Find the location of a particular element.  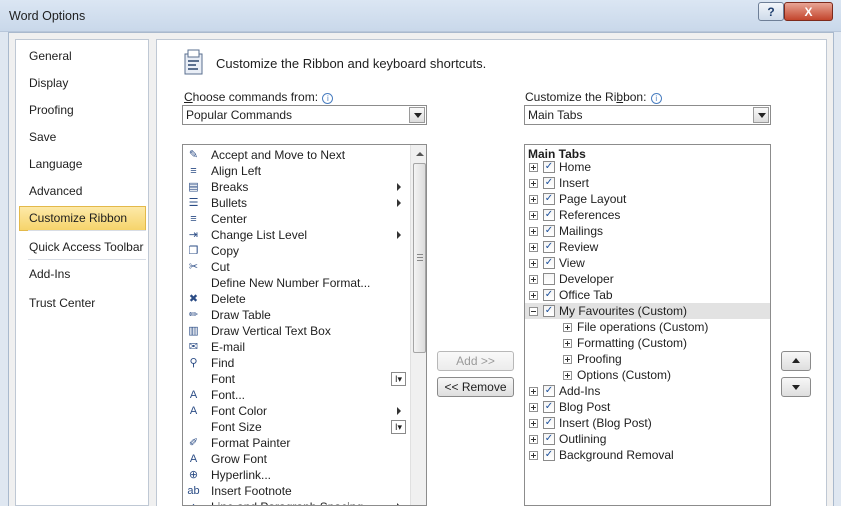

command-item: ↕ Line and Paragraph Spacing is located at coordinates (297, 502).